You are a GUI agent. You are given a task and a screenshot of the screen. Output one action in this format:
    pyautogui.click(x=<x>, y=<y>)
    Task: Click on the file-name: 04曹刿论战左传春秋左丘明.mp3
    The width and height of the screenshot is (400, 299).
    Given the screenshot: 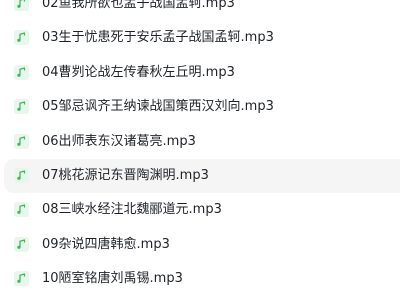 What is the action you would take?
    pyautogui.click(x=138, y=72)
    